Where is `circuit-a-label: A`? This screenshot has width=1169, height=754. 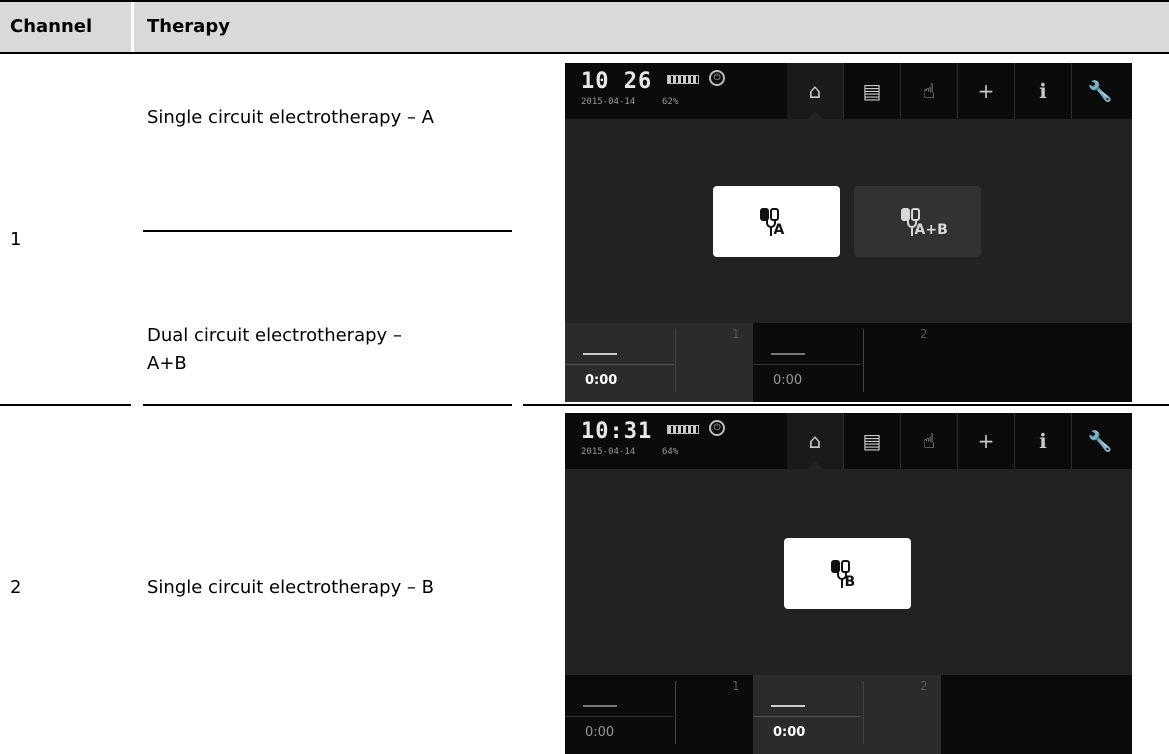 circuit-a-label: A is located at coordinates (779, 229).